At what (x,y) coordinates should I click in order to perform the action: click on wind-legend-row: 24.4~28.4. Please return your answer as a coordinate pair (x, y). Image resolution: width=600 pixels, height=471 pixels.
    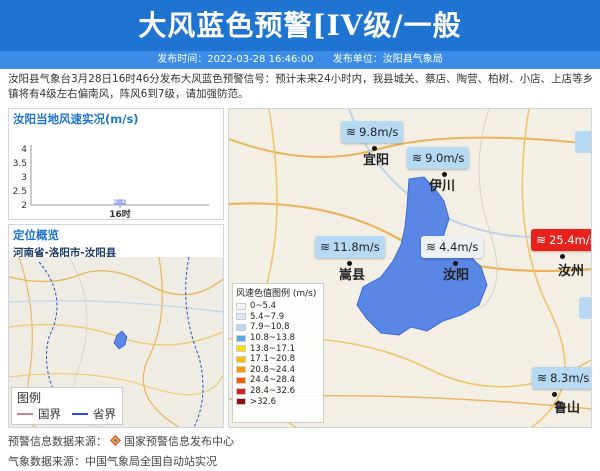
    Looking at the image, I should click on (278, 380).